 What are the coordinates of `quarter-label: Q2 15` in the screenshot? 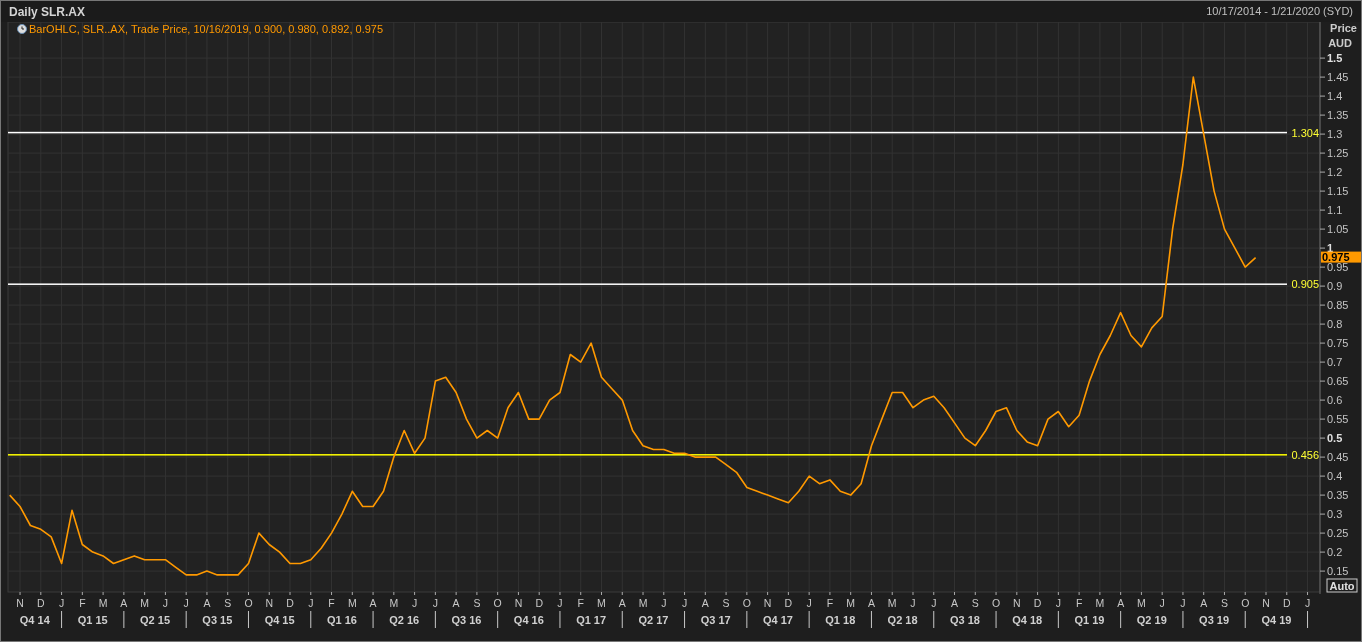 It's located at (155, 620).